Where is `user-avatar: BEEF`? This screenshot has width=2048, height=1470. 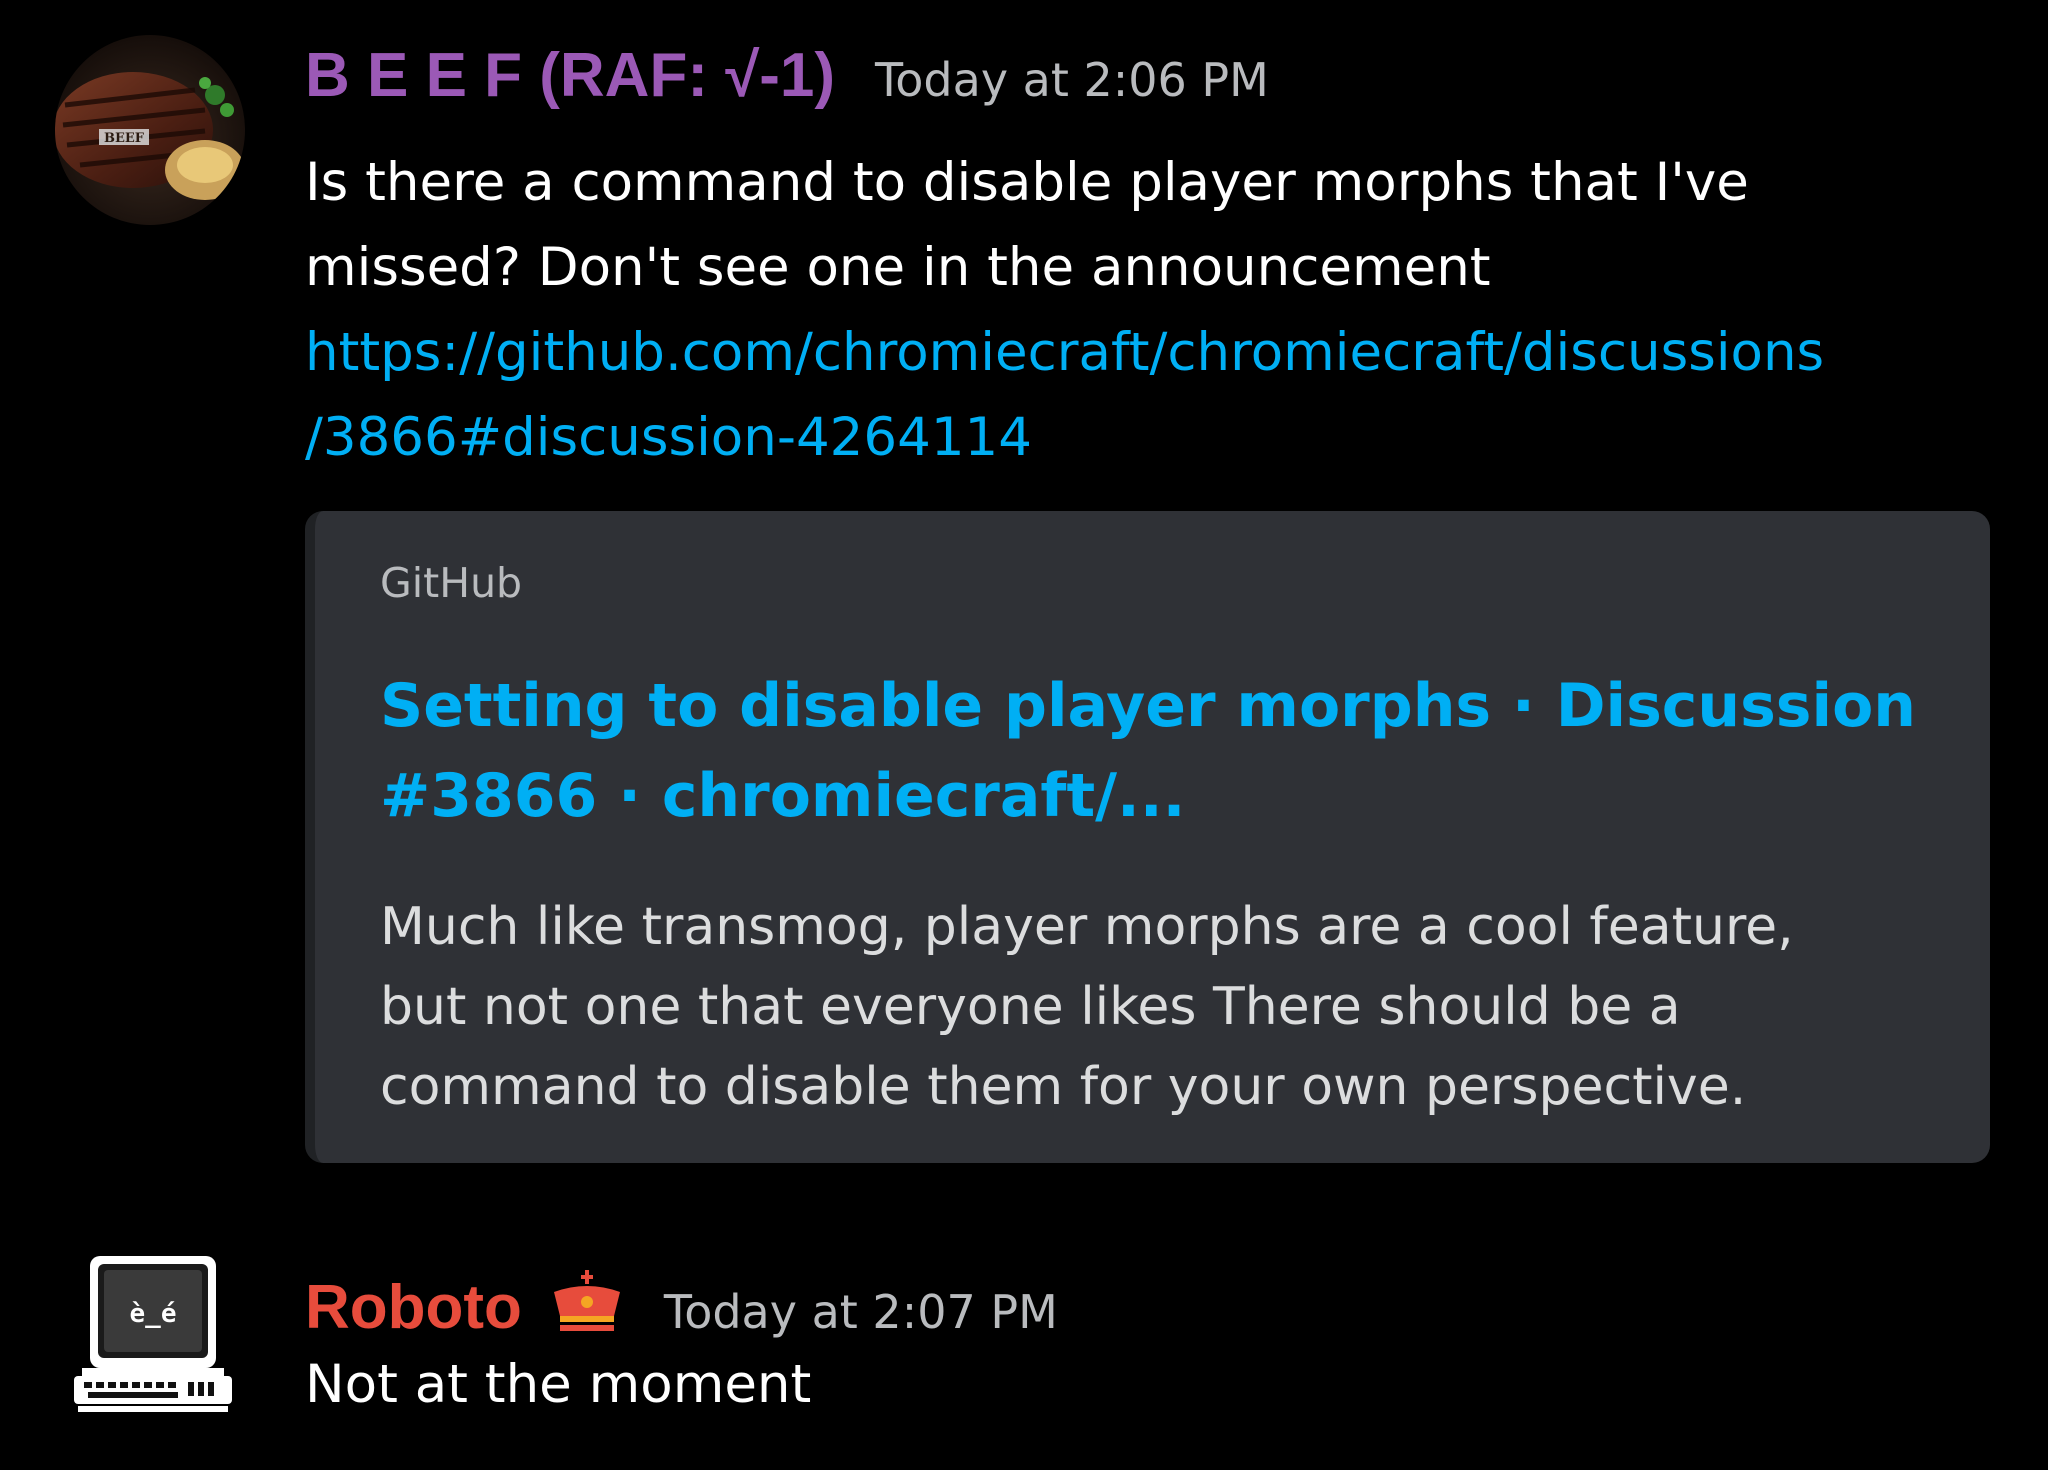
user-avatar: BEEF is located at coordinates (150, 130).